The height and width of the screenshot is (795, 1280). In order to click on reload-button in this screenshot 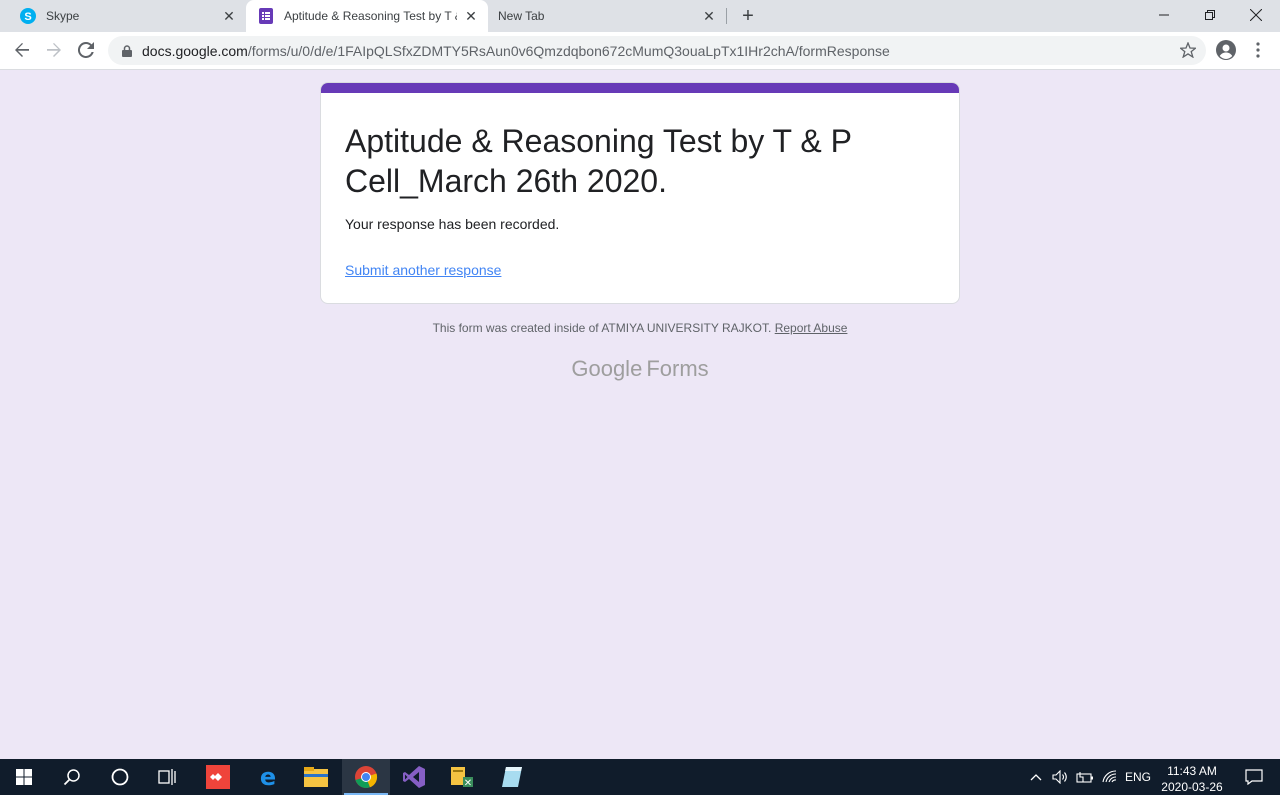, I will do `click(86, 50)`.